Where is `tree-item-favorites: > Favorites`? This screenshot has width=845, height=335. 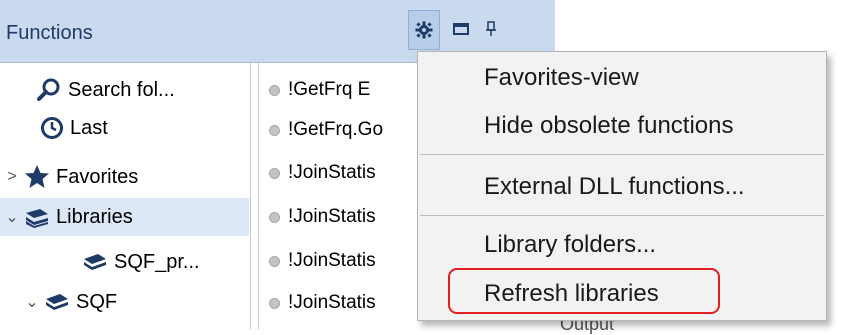
tree-item-favorites: > Favorites is located at coordinates (69, 177).